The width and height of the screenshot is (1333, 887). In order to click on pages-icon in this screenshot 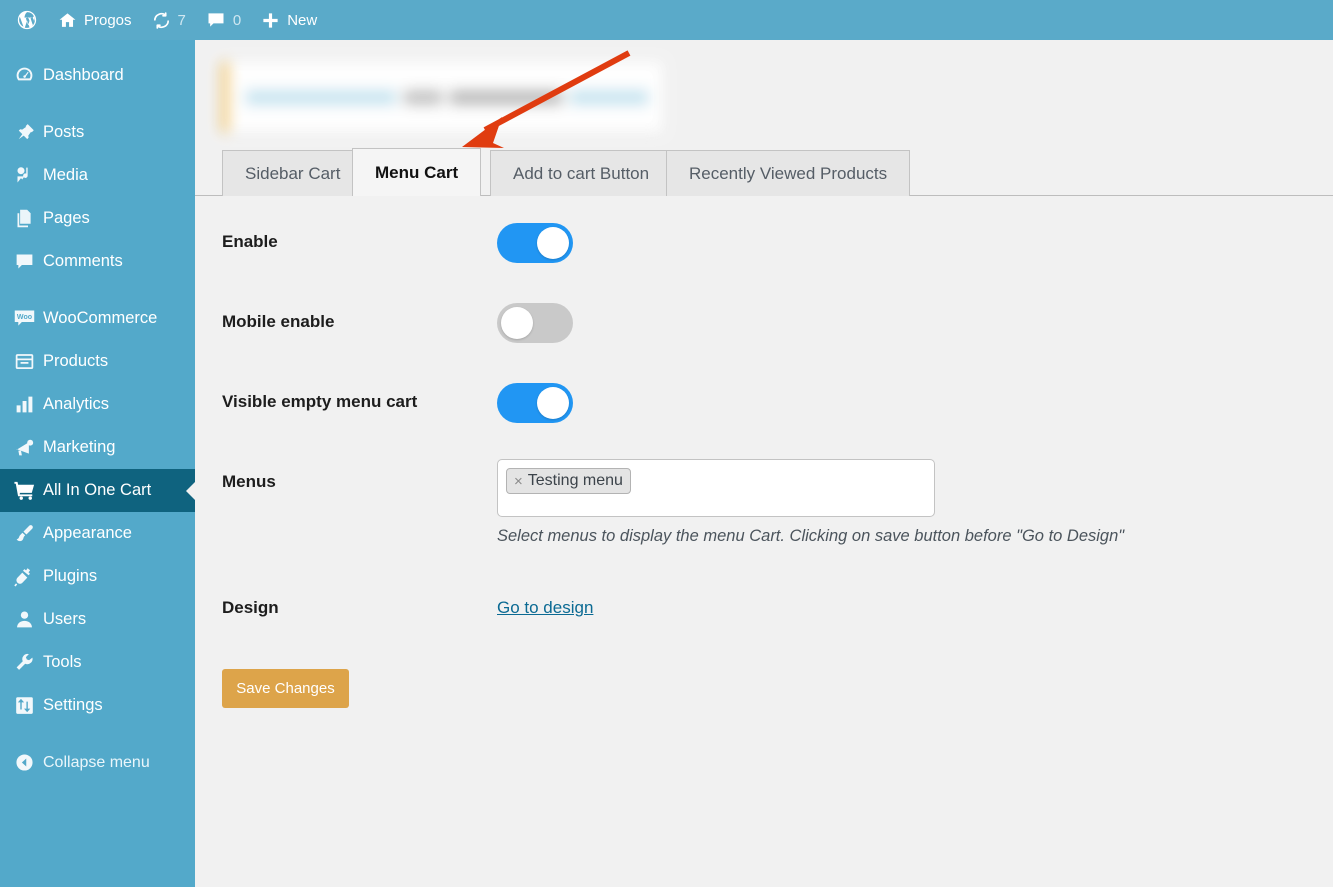, I will do `click(24, 218)`.